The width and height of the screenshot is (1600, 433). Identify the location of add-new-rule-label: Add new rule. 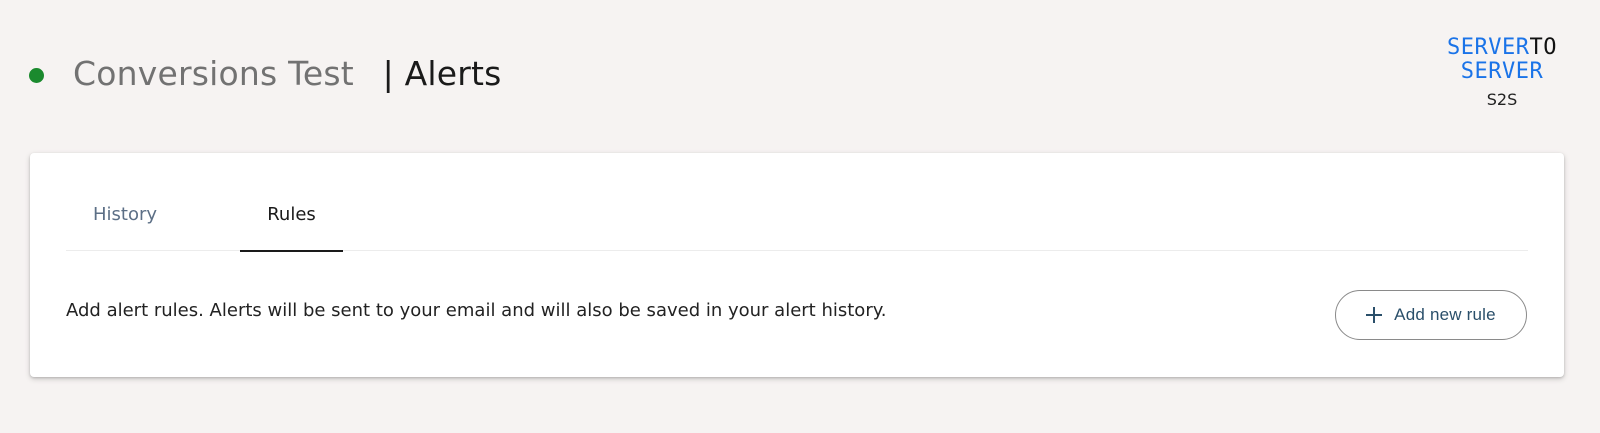
(1445, 314).